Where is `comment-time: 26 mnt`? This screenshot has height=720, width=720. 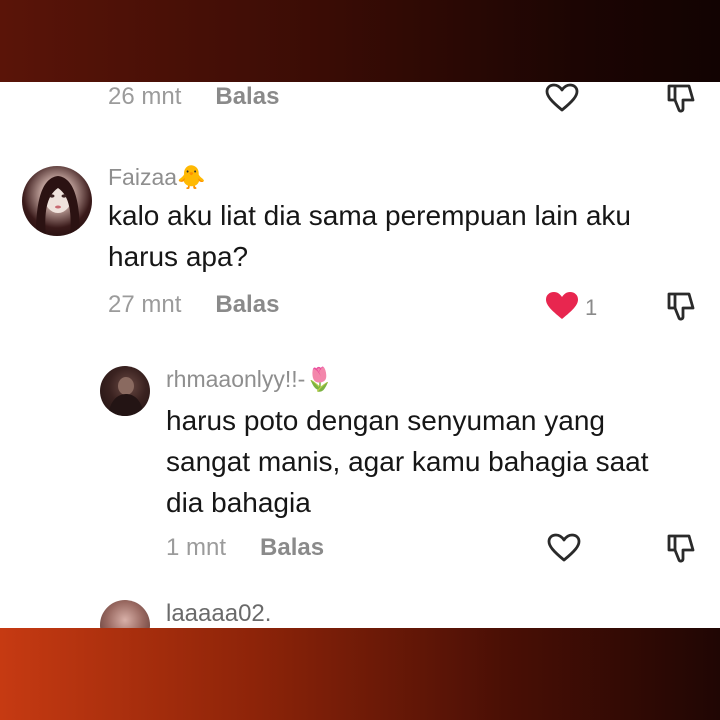
comment-time: 26 mnt is located at coordinates (145, 96).